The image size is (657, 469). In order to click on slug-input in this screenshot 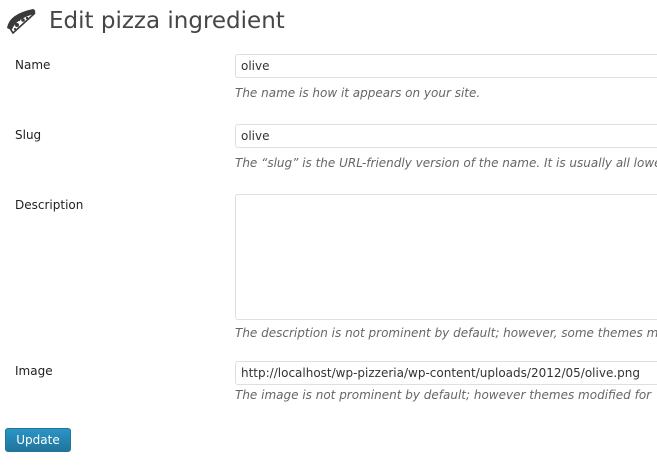, I will do `click(446, 136)`.